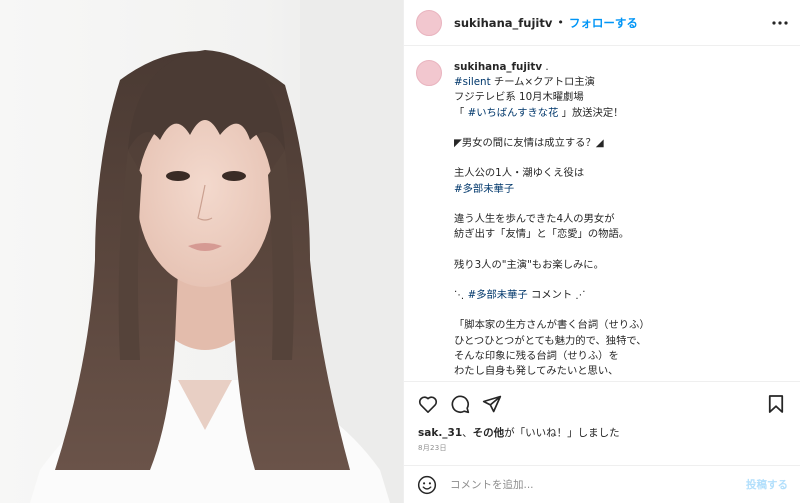  What do you see at coordinates (776, 404) in the screenshot?
I see `bookmark-icon` at bounding box center [776, 404].